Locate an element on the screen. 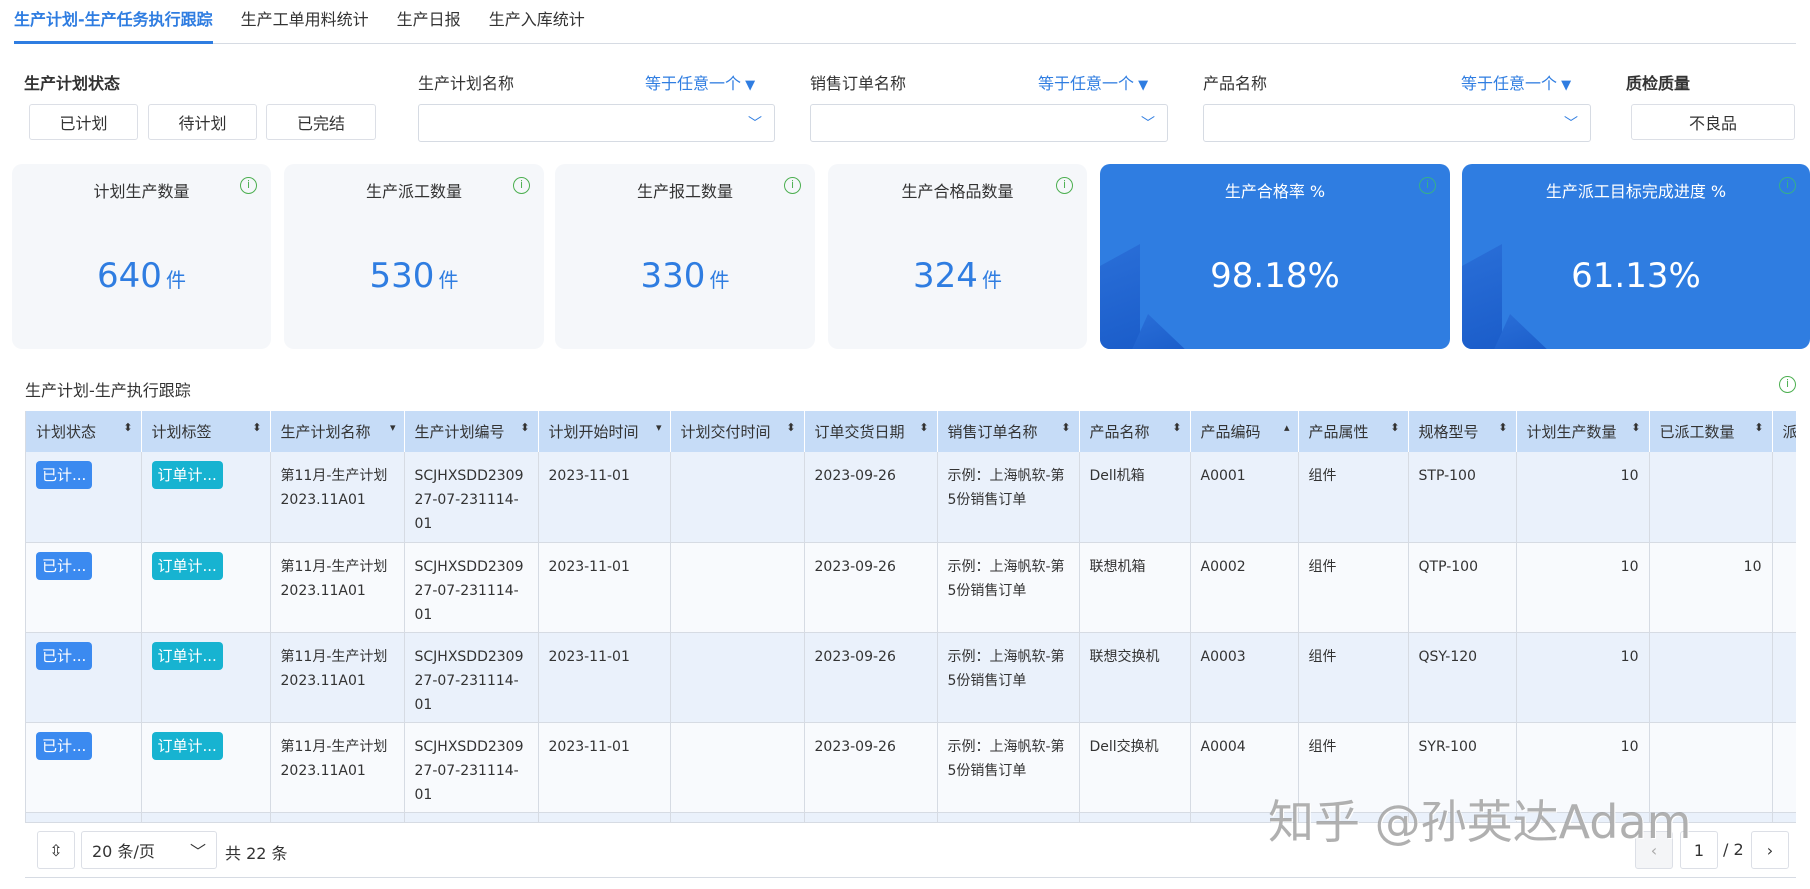  column-header-label: 计划交付时间 is located at coordinates (725, 432).